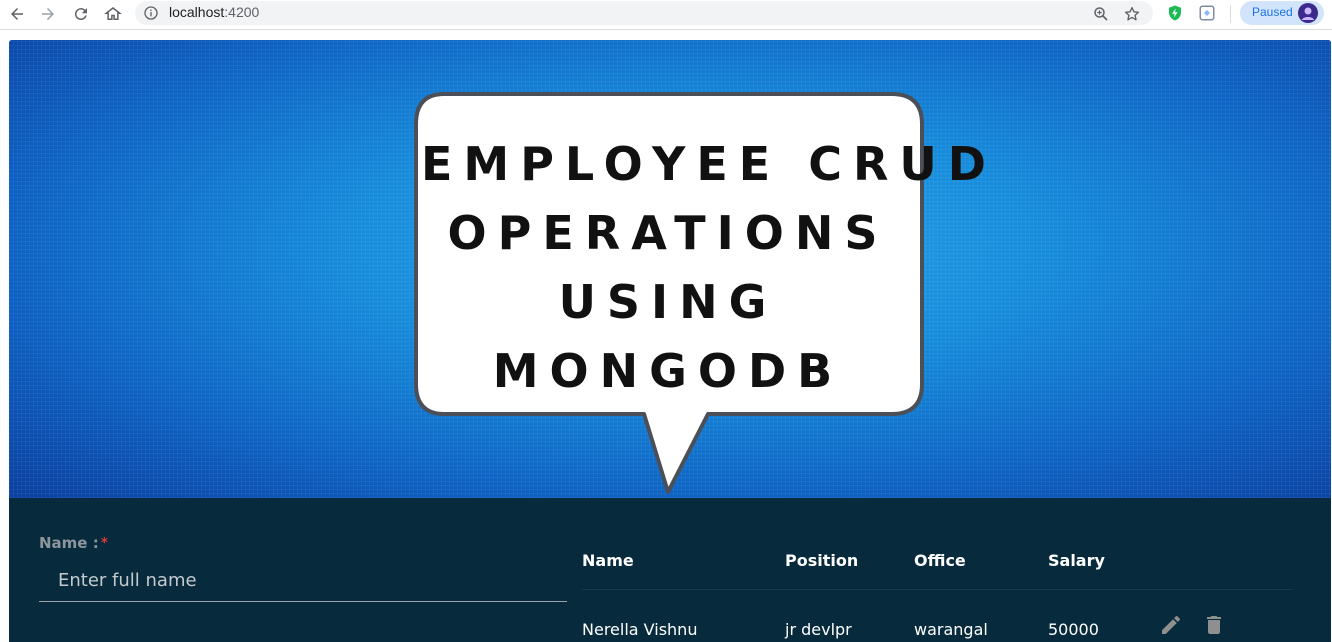  I want to click on home-icon, so click(113, 14).